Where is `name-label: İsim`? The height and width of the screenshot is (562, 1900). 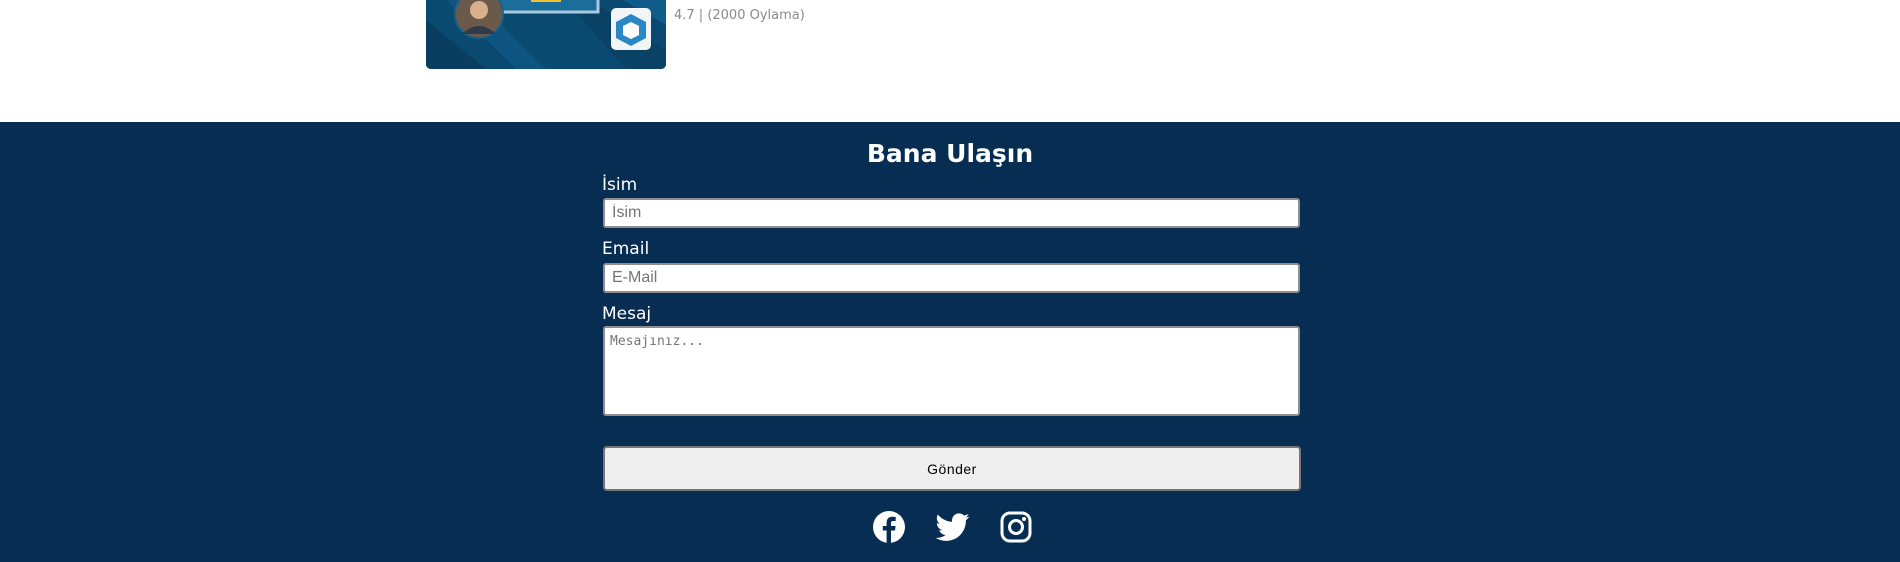
name-label: İsim is located at coordinates (620, 185).